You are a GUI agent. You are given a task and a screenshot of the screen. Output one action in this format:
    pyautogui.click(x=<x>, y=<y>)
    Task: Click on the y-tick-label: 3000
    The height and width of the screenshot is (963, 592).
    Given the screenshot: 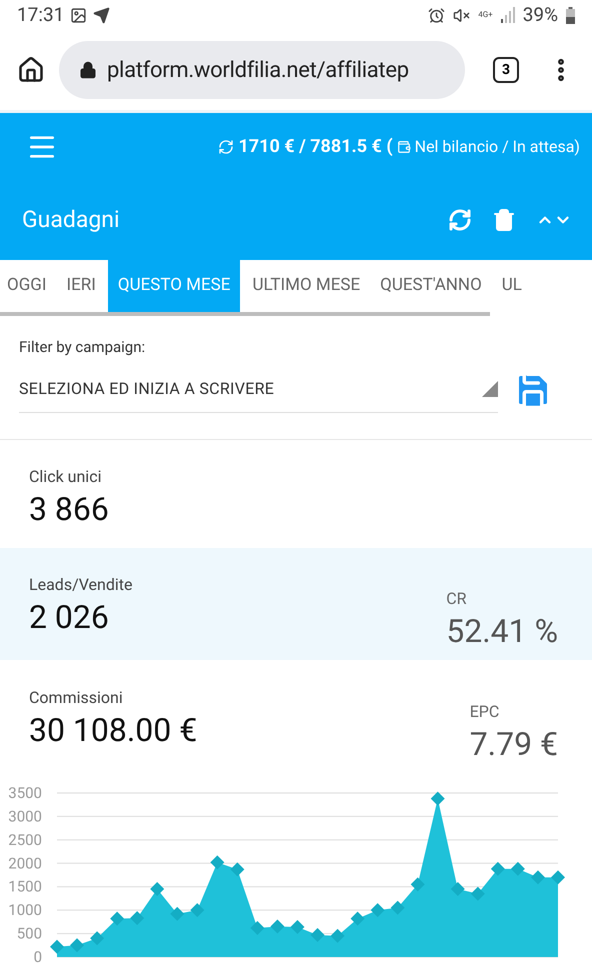 What is the action you would take?
    pyautogui.click(x=25, y=816)
    